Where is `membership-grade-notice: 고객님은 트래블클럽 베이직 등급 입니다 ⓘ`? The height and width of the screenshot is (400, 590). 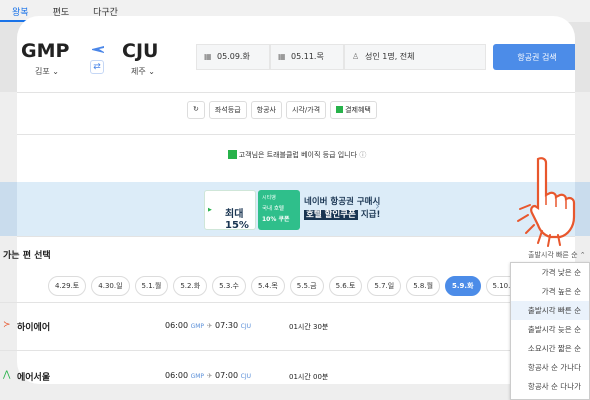
membership-grade-notice: 고객님은 트래블클럽 베이직 등급 입니다 ⓘ is located at coordinates (296, 155).